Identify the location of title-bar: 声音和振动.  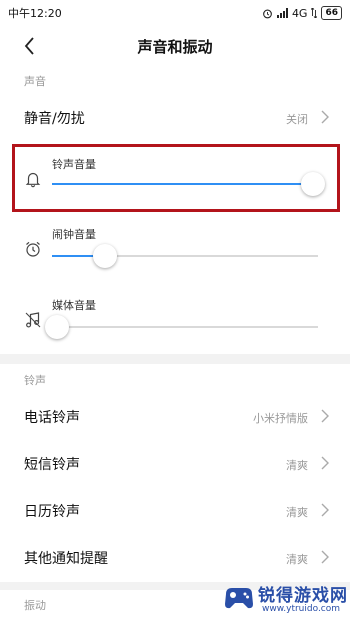
(175, 46).